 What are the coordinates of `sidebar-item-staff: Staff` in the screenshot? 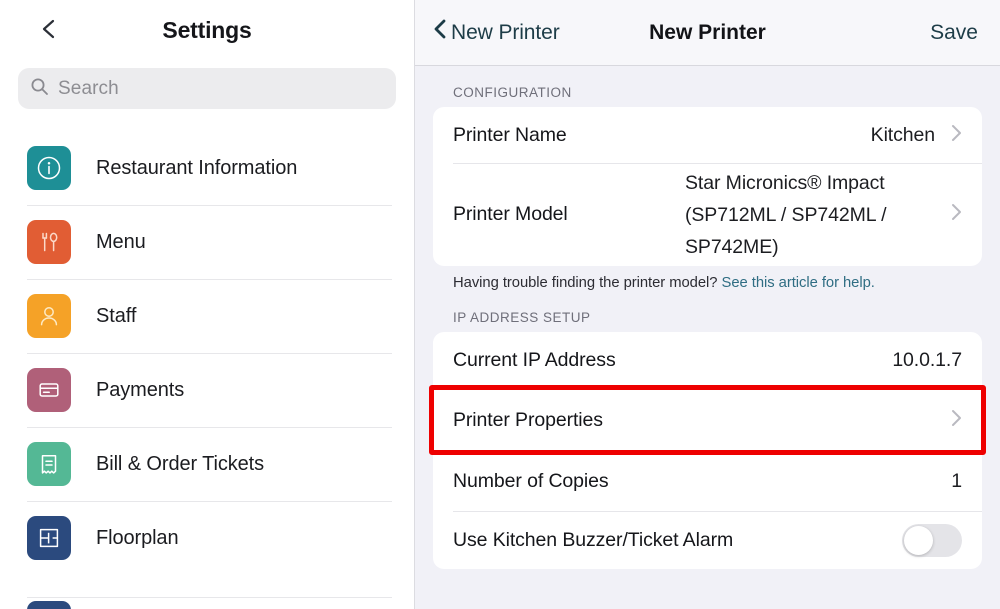 It's located at (207, 316).